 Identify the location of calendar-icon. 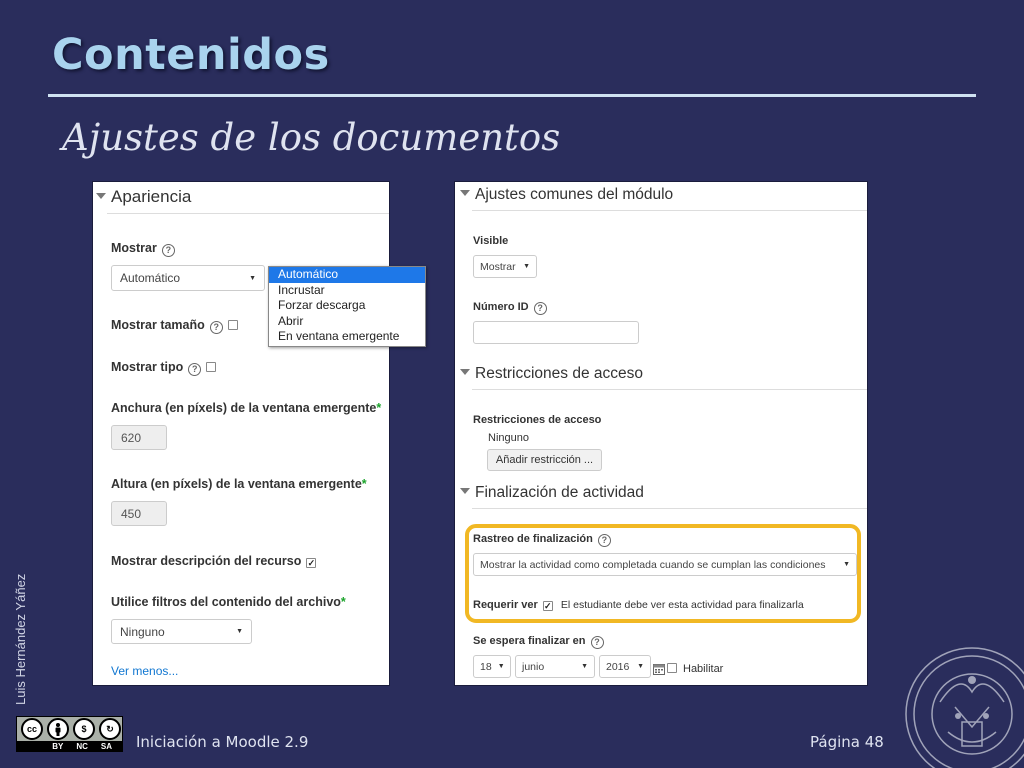
(659, 668).